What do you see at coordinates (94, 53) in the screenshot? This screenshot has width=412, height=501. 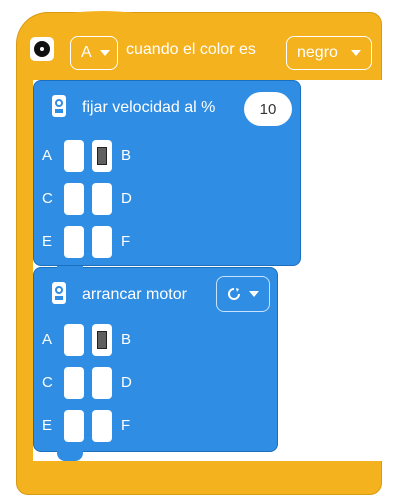 I see `port-dropdown: A` at bounding box center [94, 53].